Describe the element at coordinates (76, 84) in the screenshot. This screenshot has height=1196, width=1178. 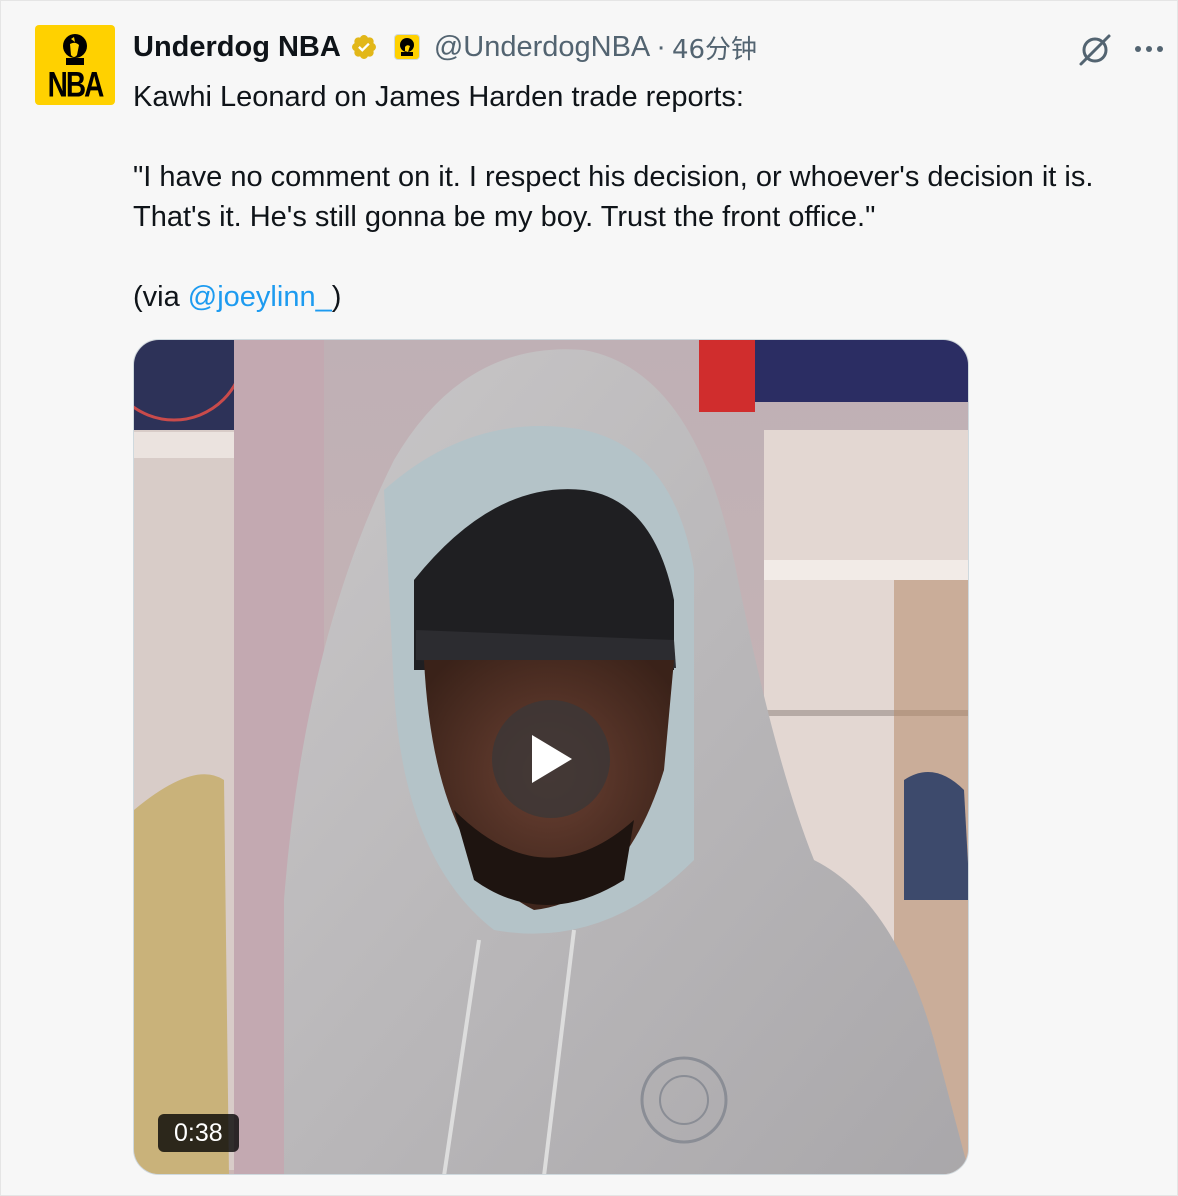
I see `avatar-nba-text: NBA` at that location.